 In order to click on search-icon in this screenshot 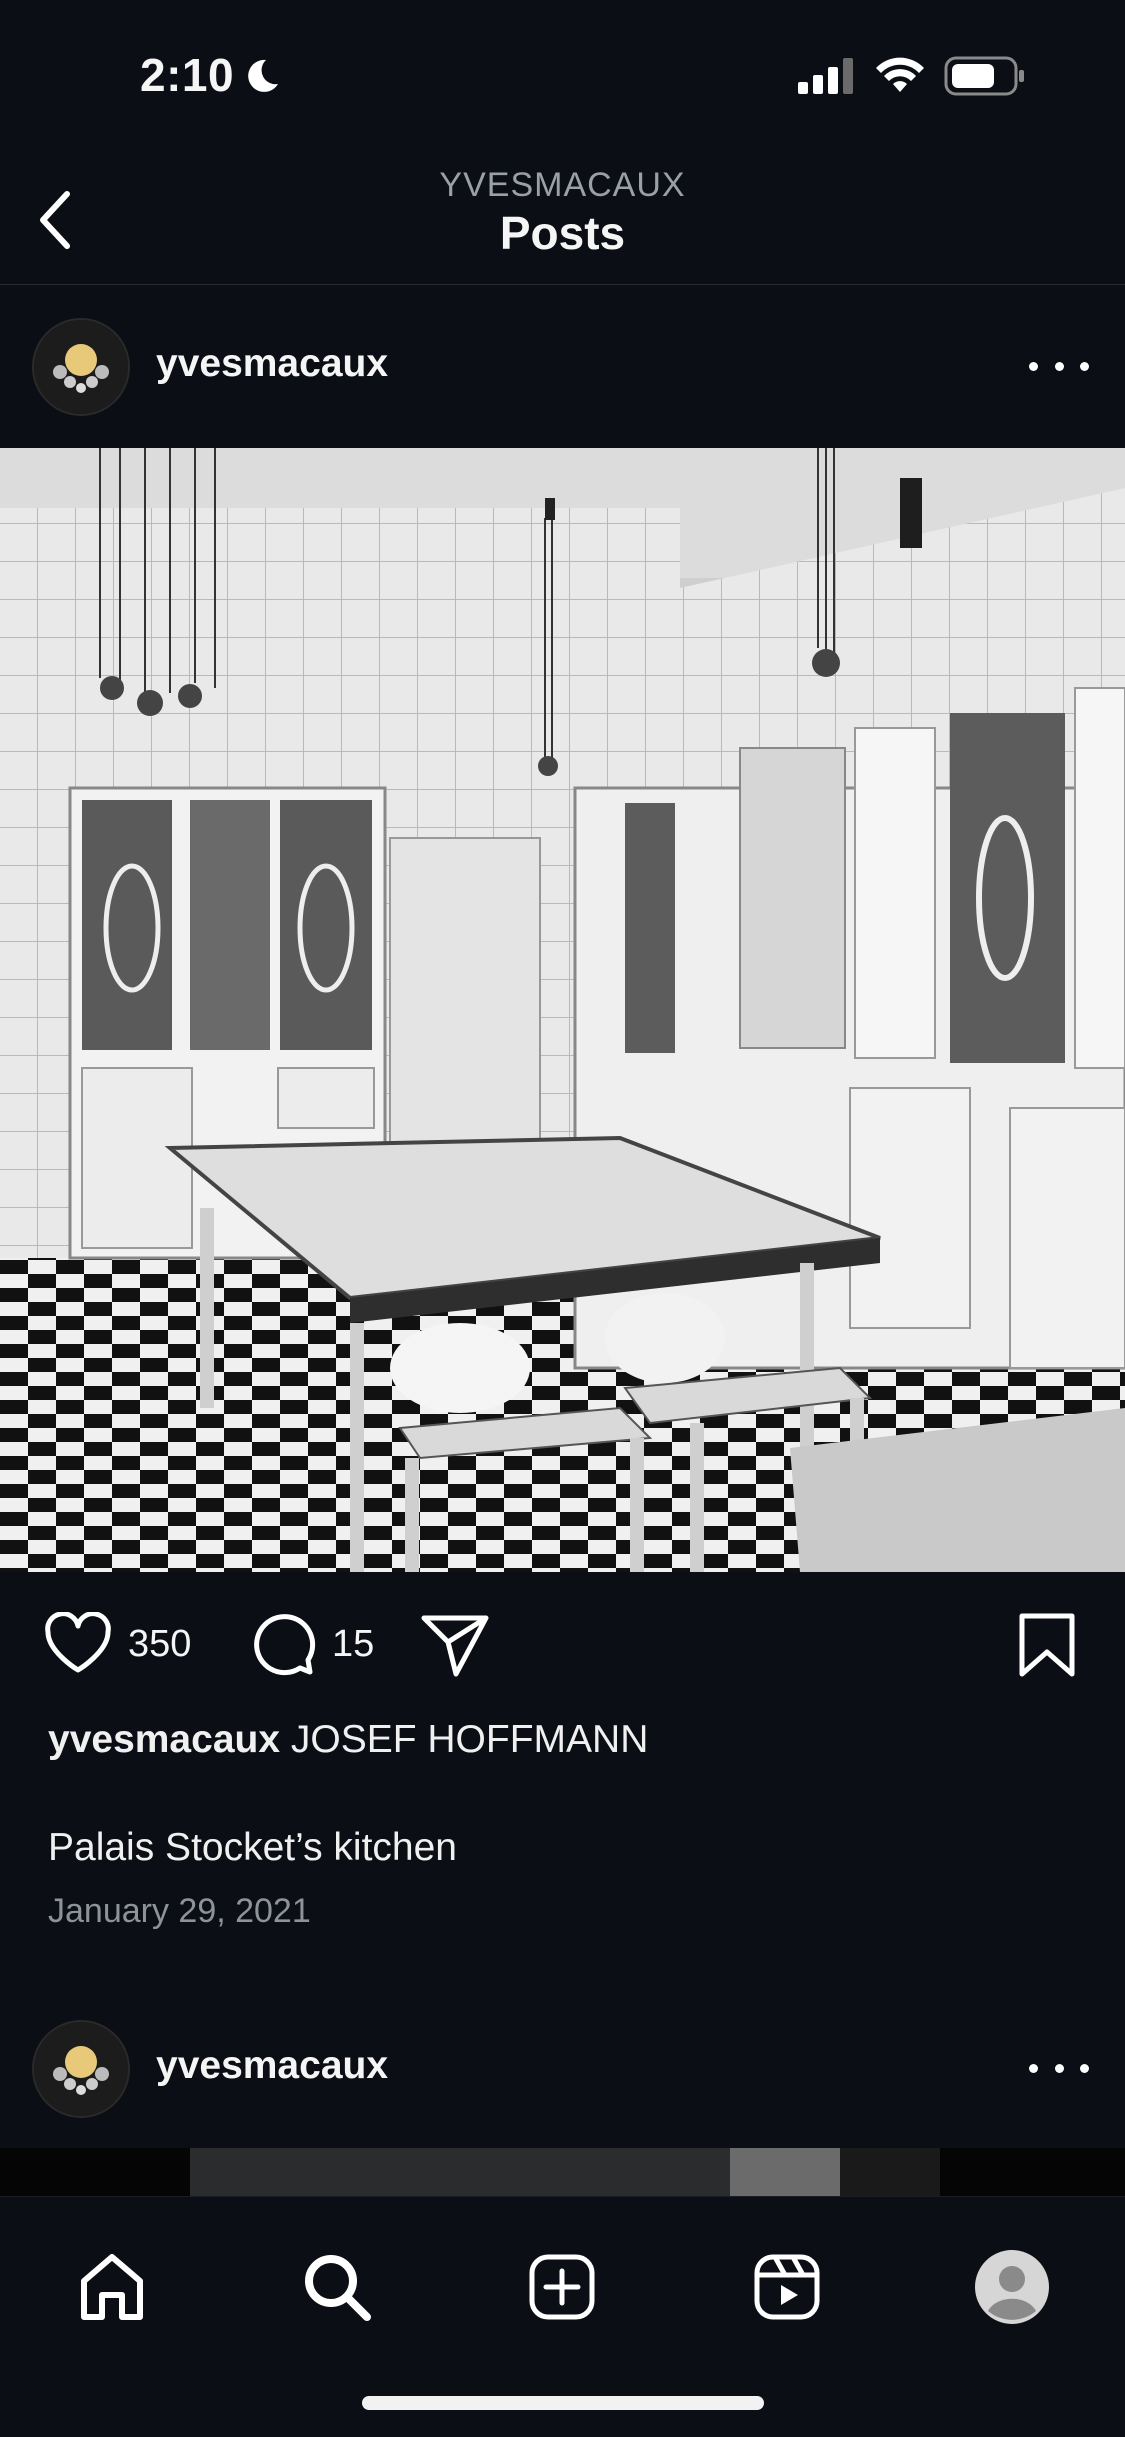, I will do `click(338, 2288)`.